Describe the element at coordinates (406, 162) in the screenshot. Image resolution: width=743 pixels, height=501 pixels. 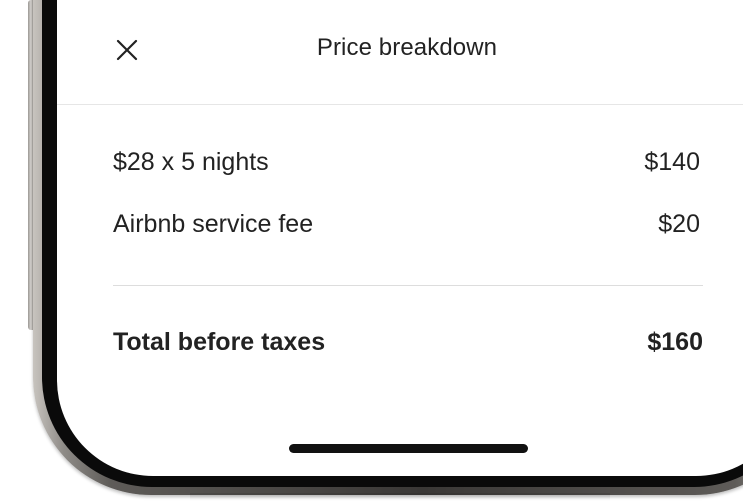
I see `price-line-nights: $28 x 5 nights $140` at that location.